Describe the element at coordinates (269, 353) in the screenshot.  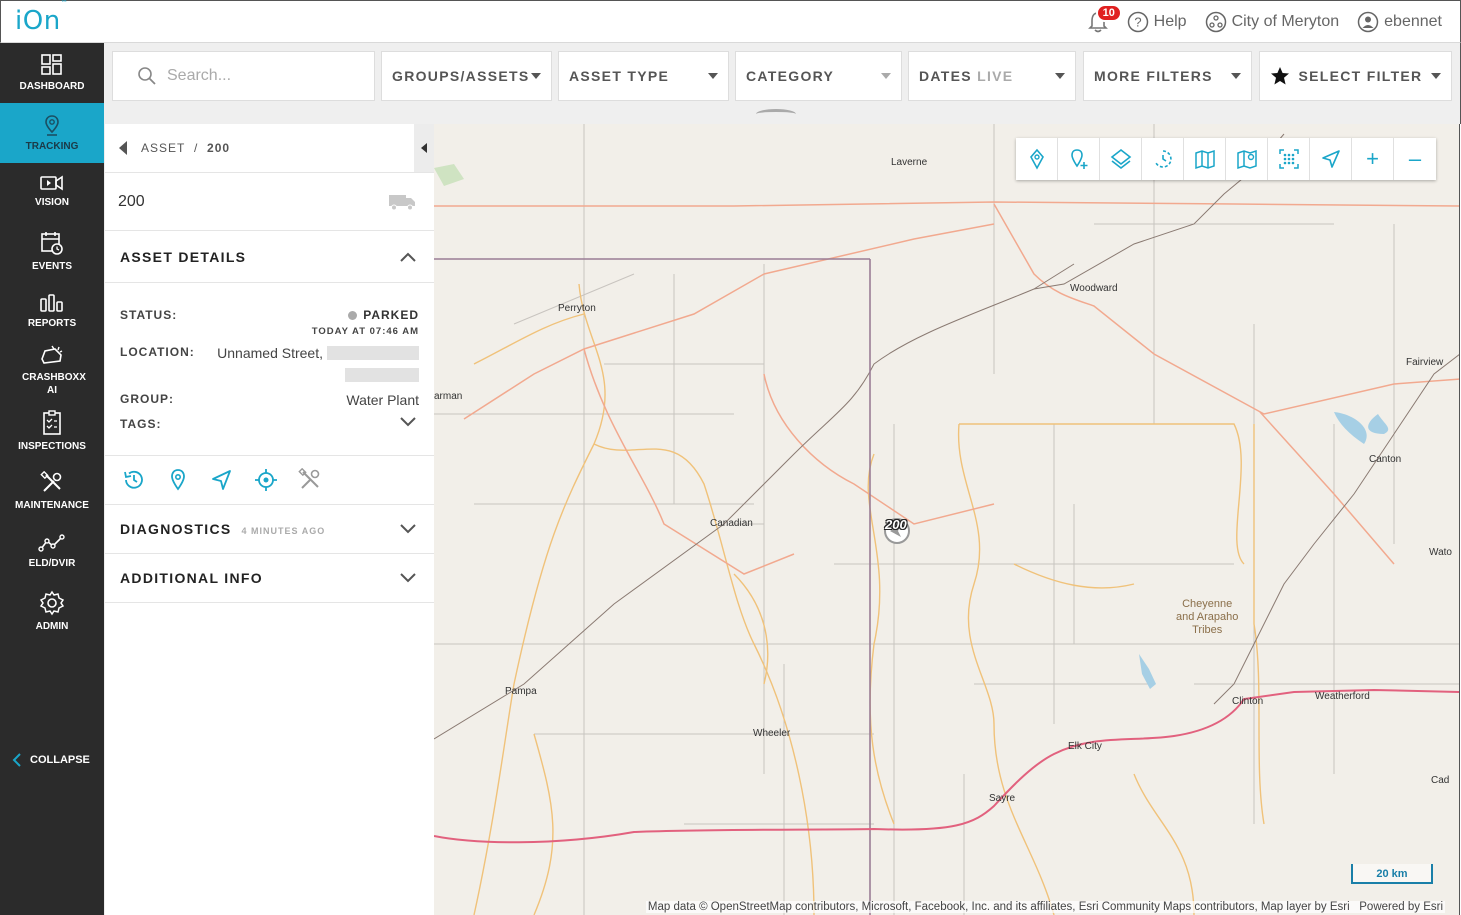
I see `location-row: LOCATION: Unnamed Street,` at that location.